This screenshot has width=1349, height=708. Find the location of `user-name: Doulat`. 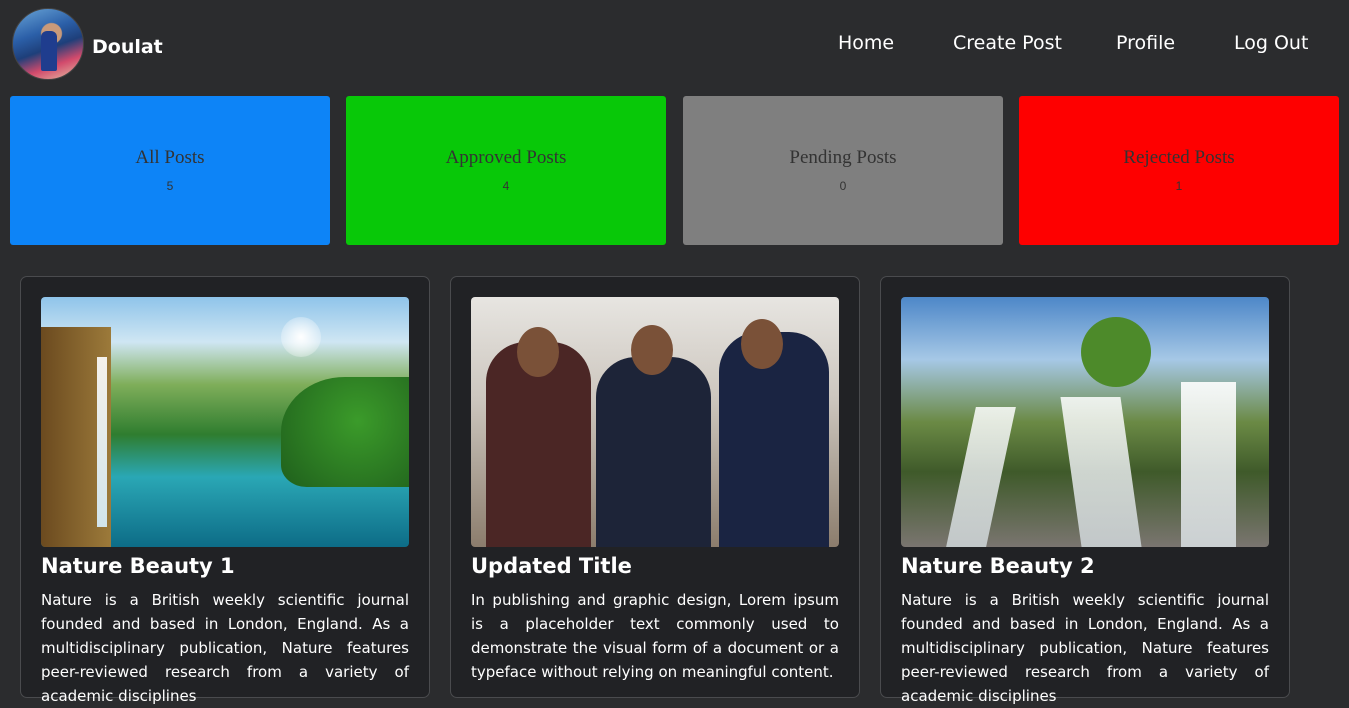

user-name: Doulat is located at coordinates (127, 47).